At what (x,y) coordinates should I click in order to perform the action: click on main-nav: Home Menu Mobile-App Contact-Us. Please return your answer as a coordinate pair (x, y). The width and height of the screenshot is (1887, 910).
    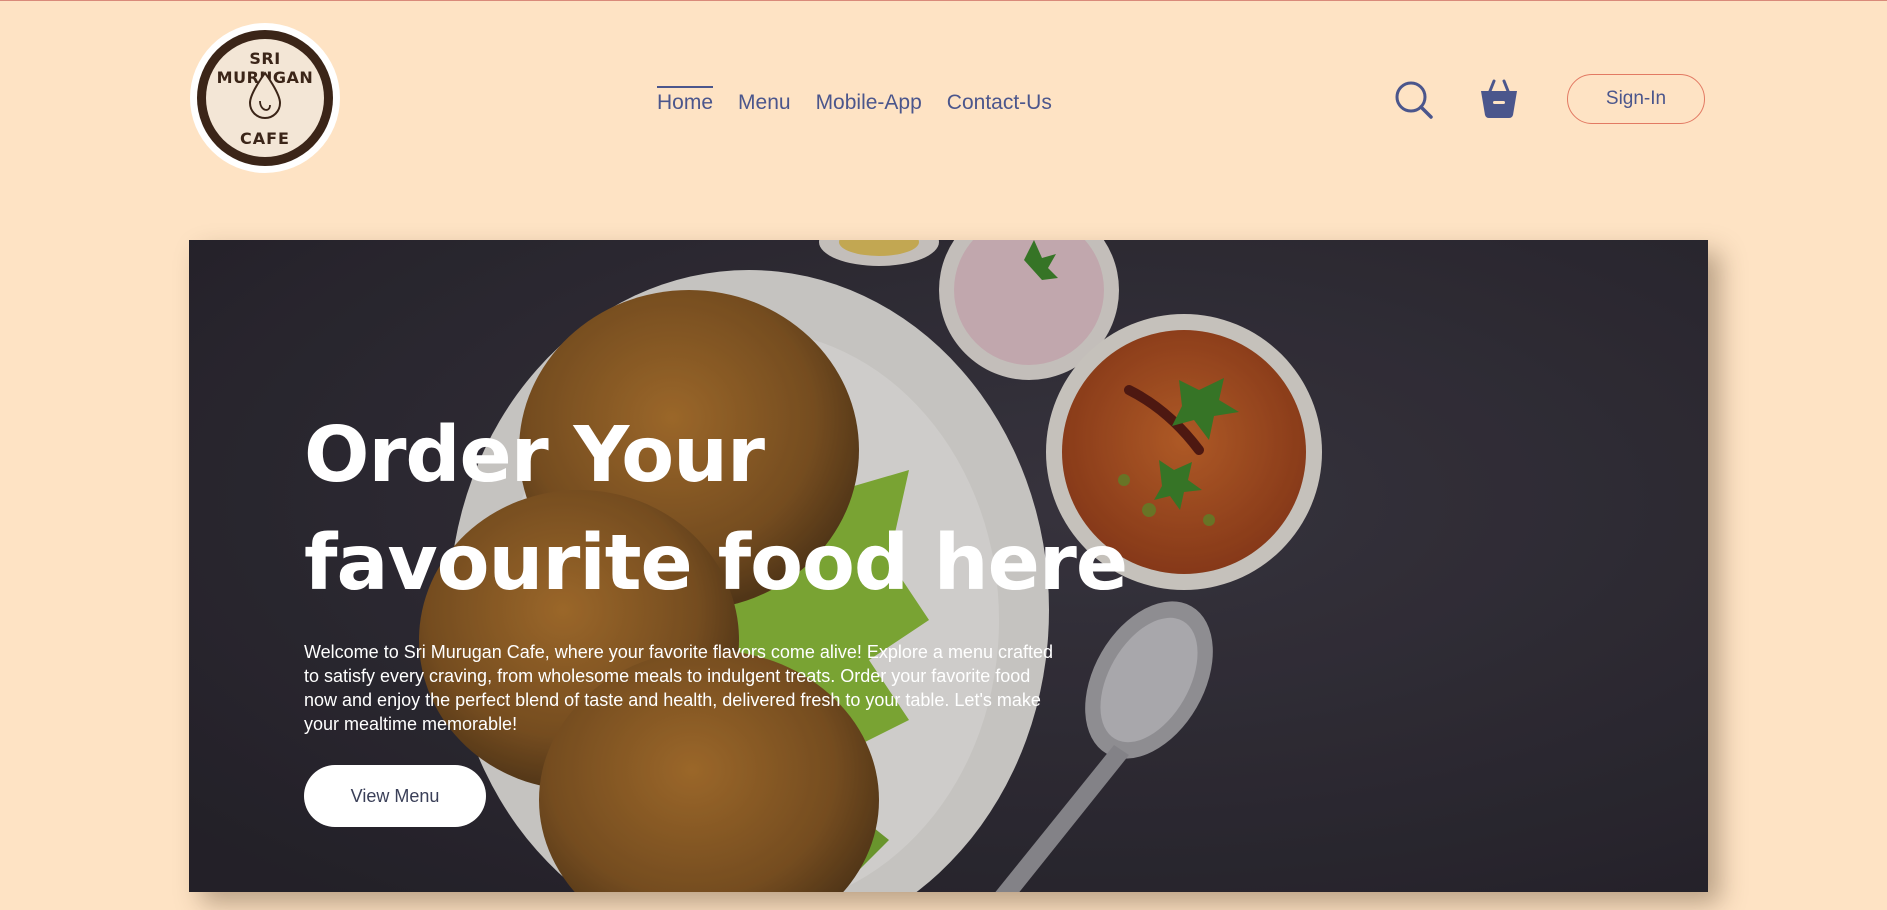
    Looking at the image, I should click on (854, 101).